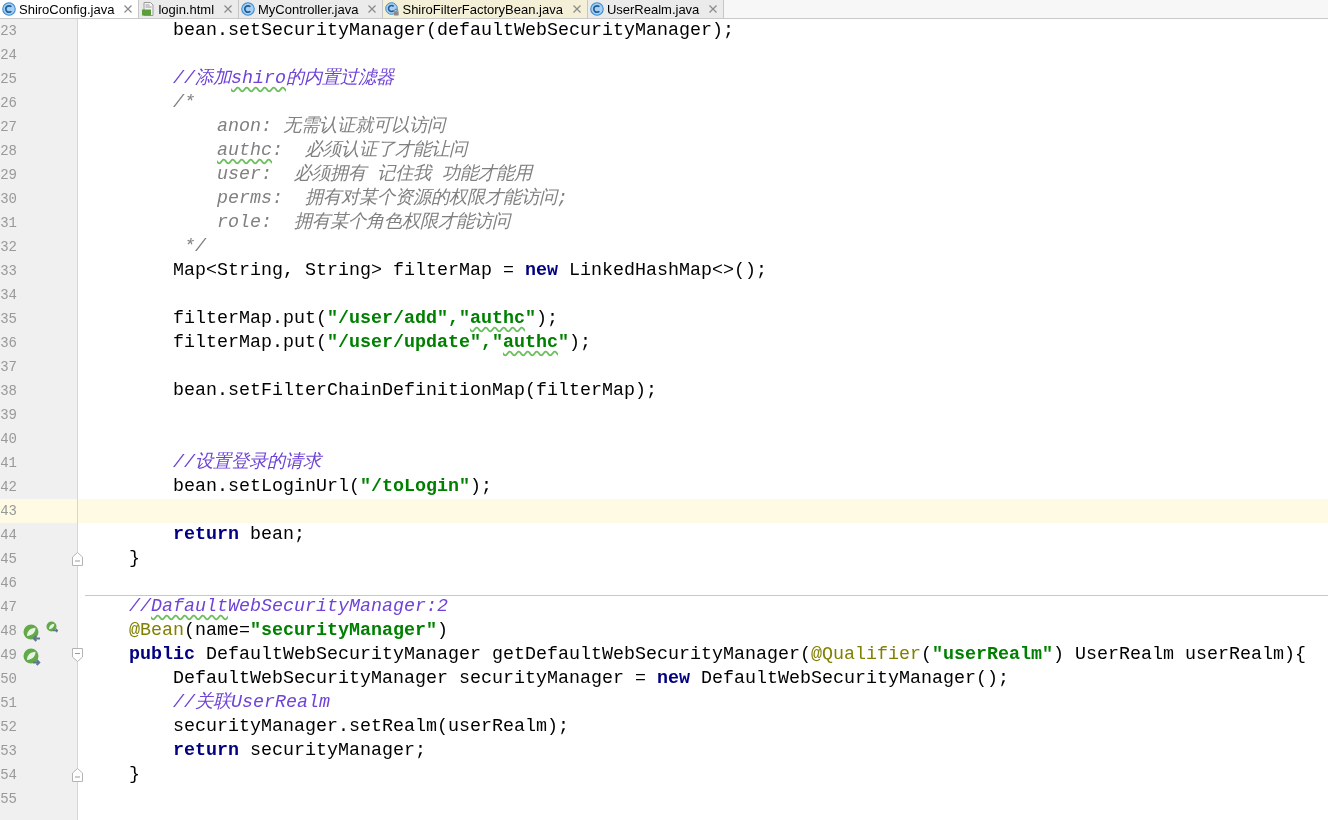 Image resolution: width=1328 pixels, height=820 pixels. Describe the element at coordinates (591, 679) in the screenshot. I see `code-line: DefaultWebSecurityManager securityManager = new DefaultWebSecurityManager();` at that location.